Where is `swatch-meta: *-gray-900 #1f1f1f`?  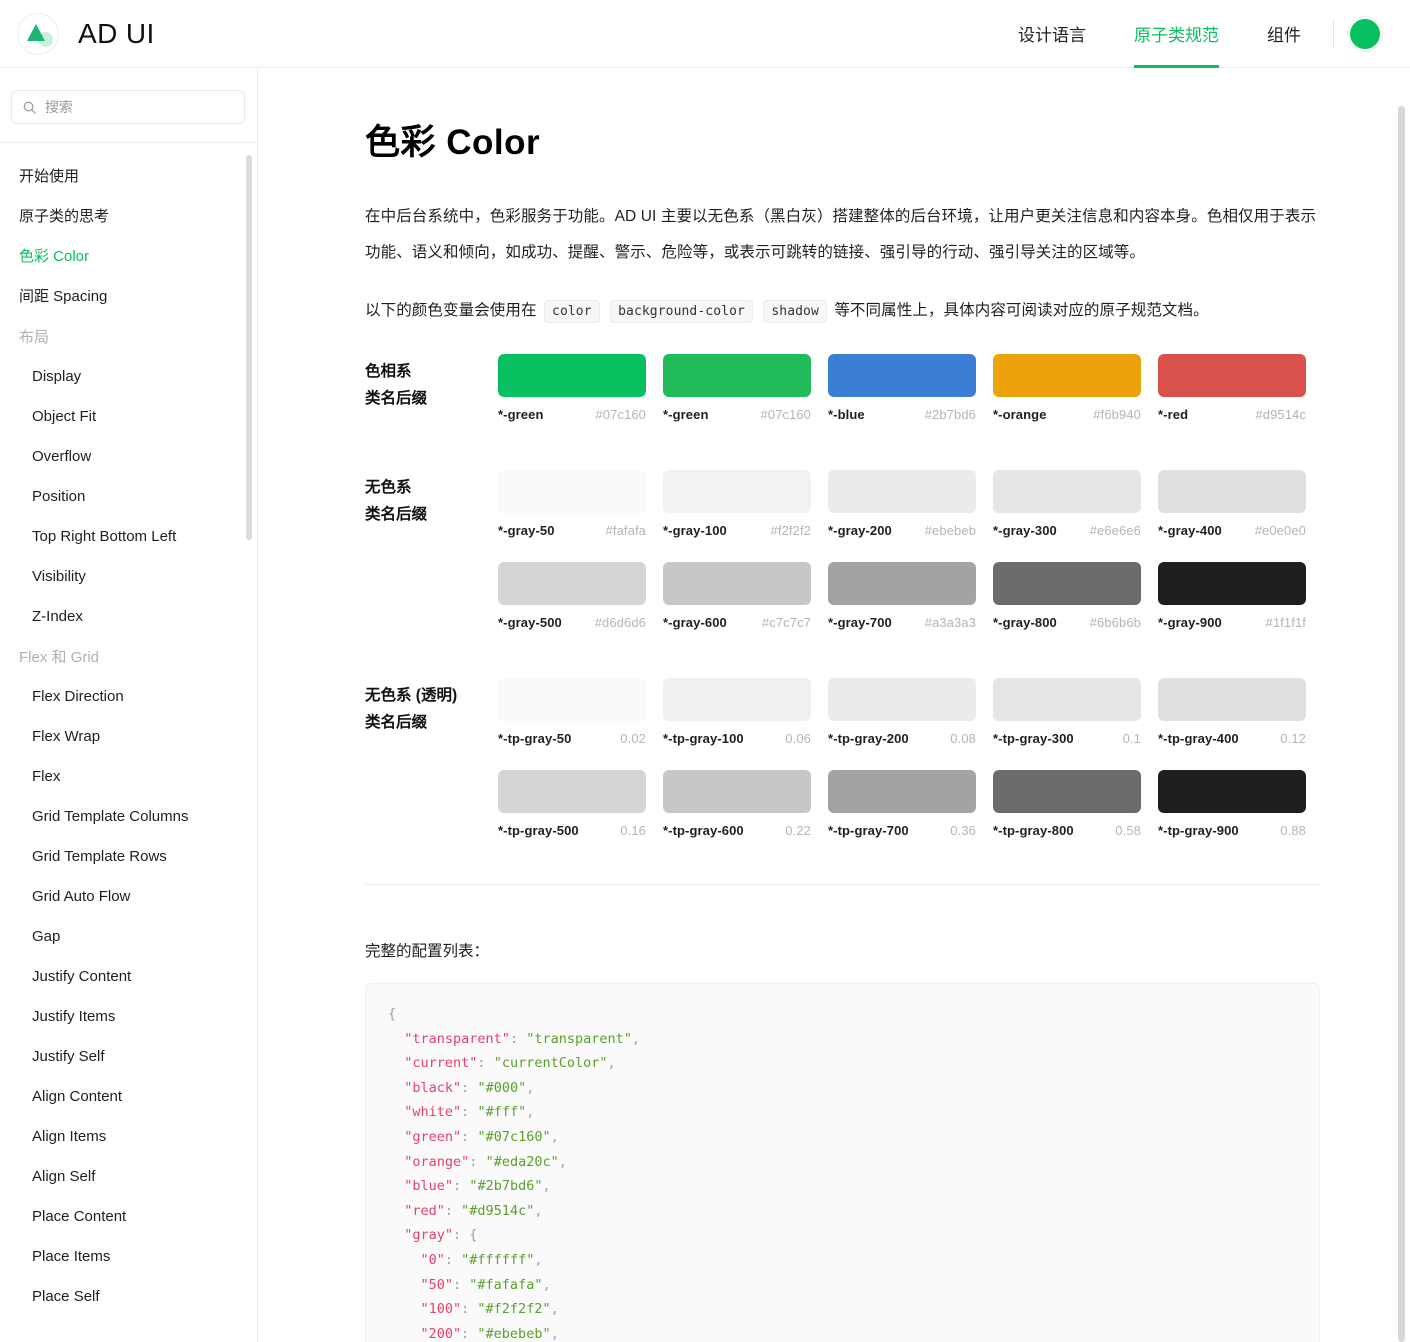
swatch-meta: *-gray-900 #1f1f1f is located at coordinates (1232, 622).